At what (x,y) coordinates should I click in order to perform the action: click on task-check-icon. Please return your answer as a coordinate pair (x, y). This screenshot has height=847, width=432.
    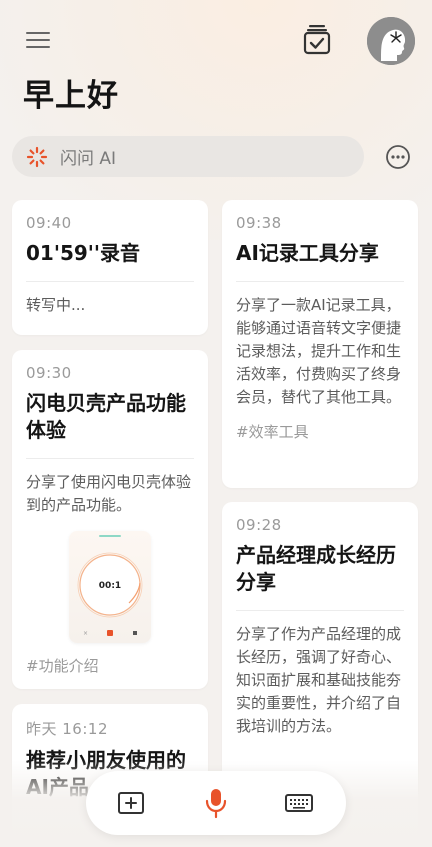
    Looking at the image, I should click on (317, 40).